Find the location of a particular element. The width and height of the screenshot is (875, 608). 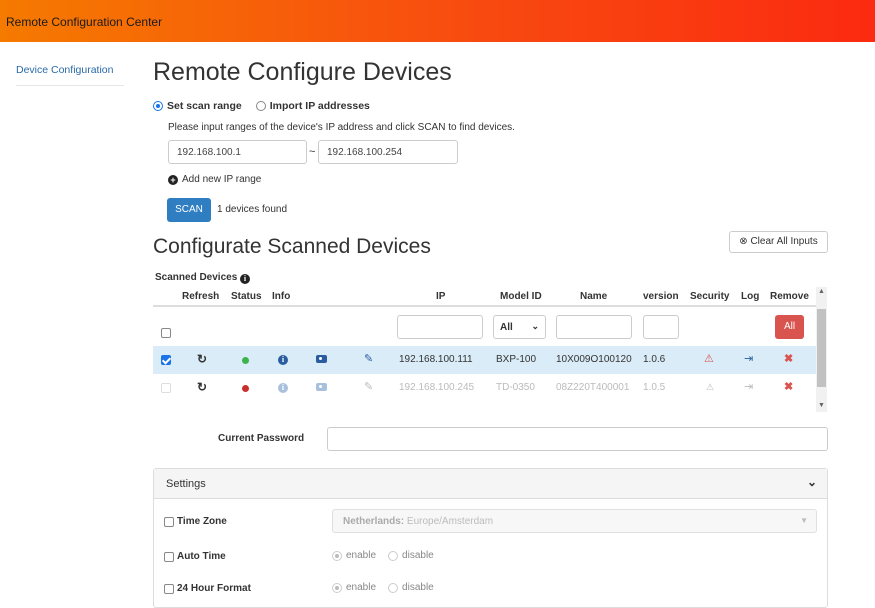

sidebar-item-device-configuration: Device Configuration is located at coordinates (70, 75).